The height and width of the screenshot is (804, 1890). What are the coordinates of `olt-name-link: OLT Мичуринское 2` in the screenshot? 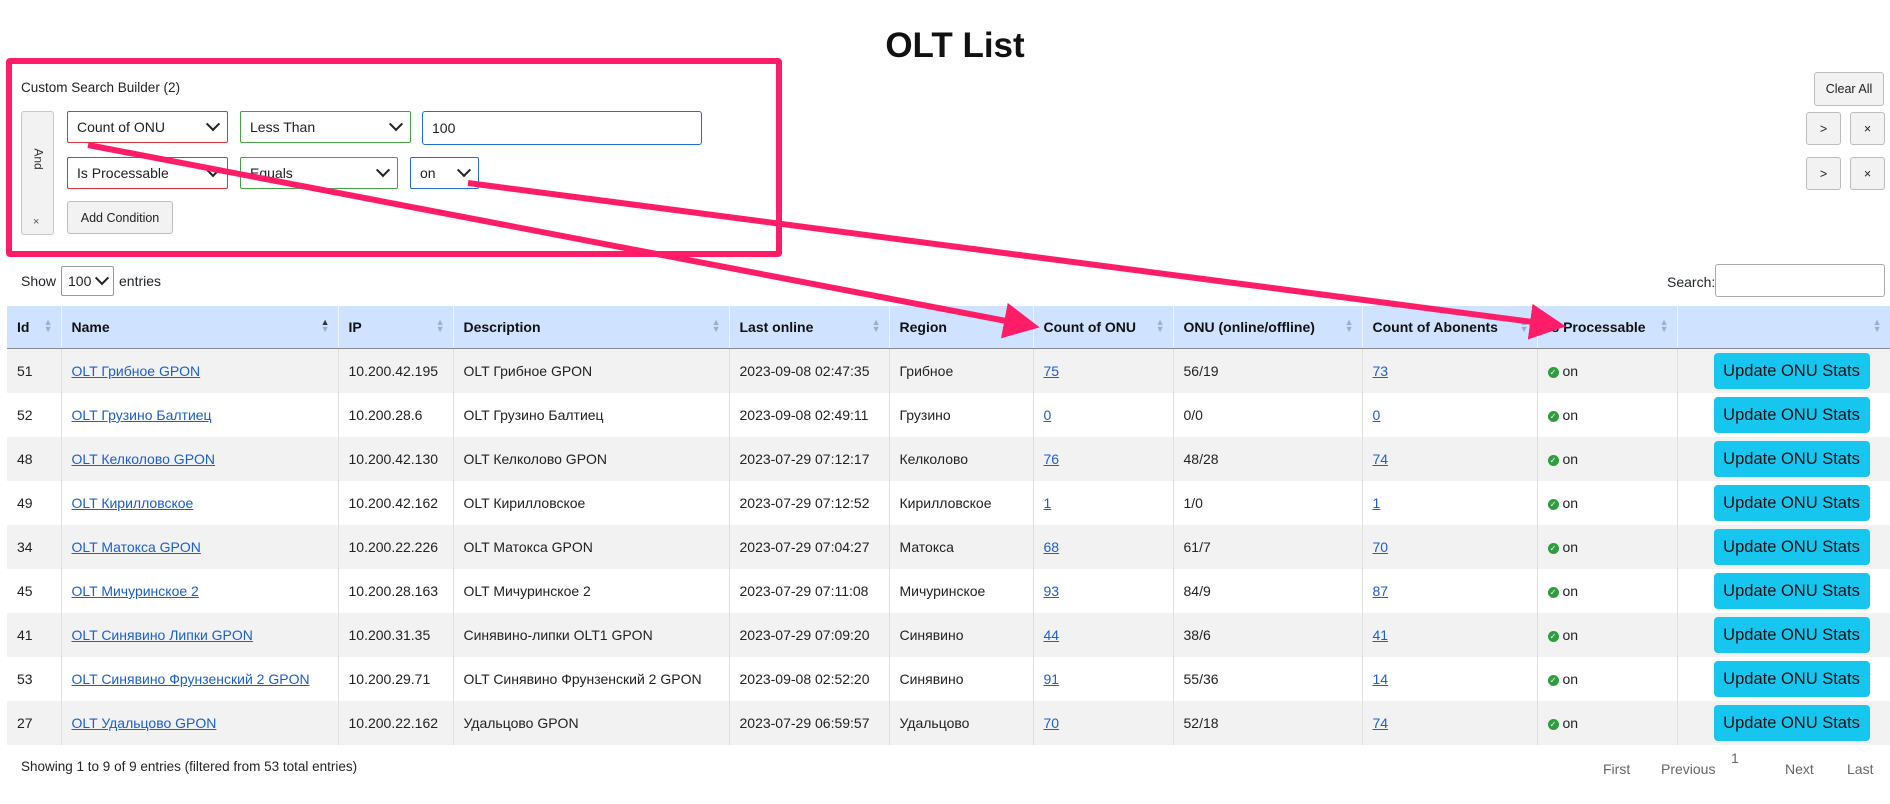 It's located at (135, 591).